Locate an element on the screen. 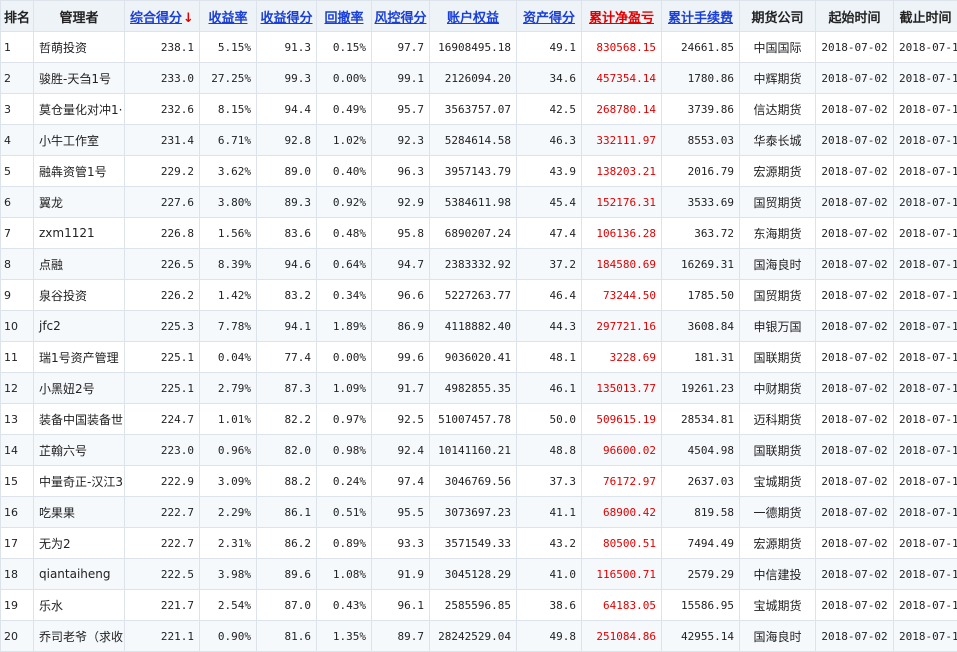 The width and height of the screenshot is (957, 652). manager-cell: 装备中国装备世 is located at coordinates (79, 419).